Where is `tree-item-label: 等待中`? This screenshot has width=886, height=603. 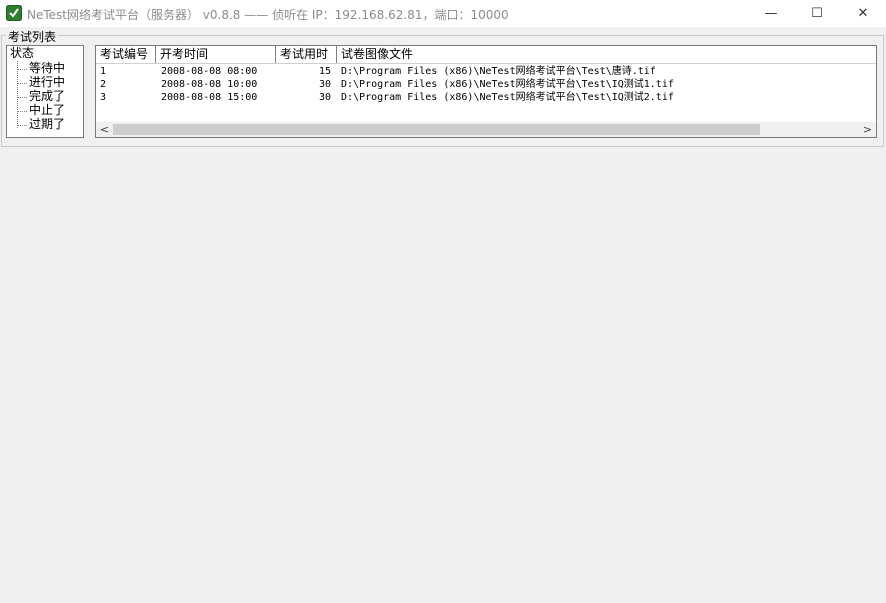
tree-item-label: 等待中 is located at coordinates (47, 68).